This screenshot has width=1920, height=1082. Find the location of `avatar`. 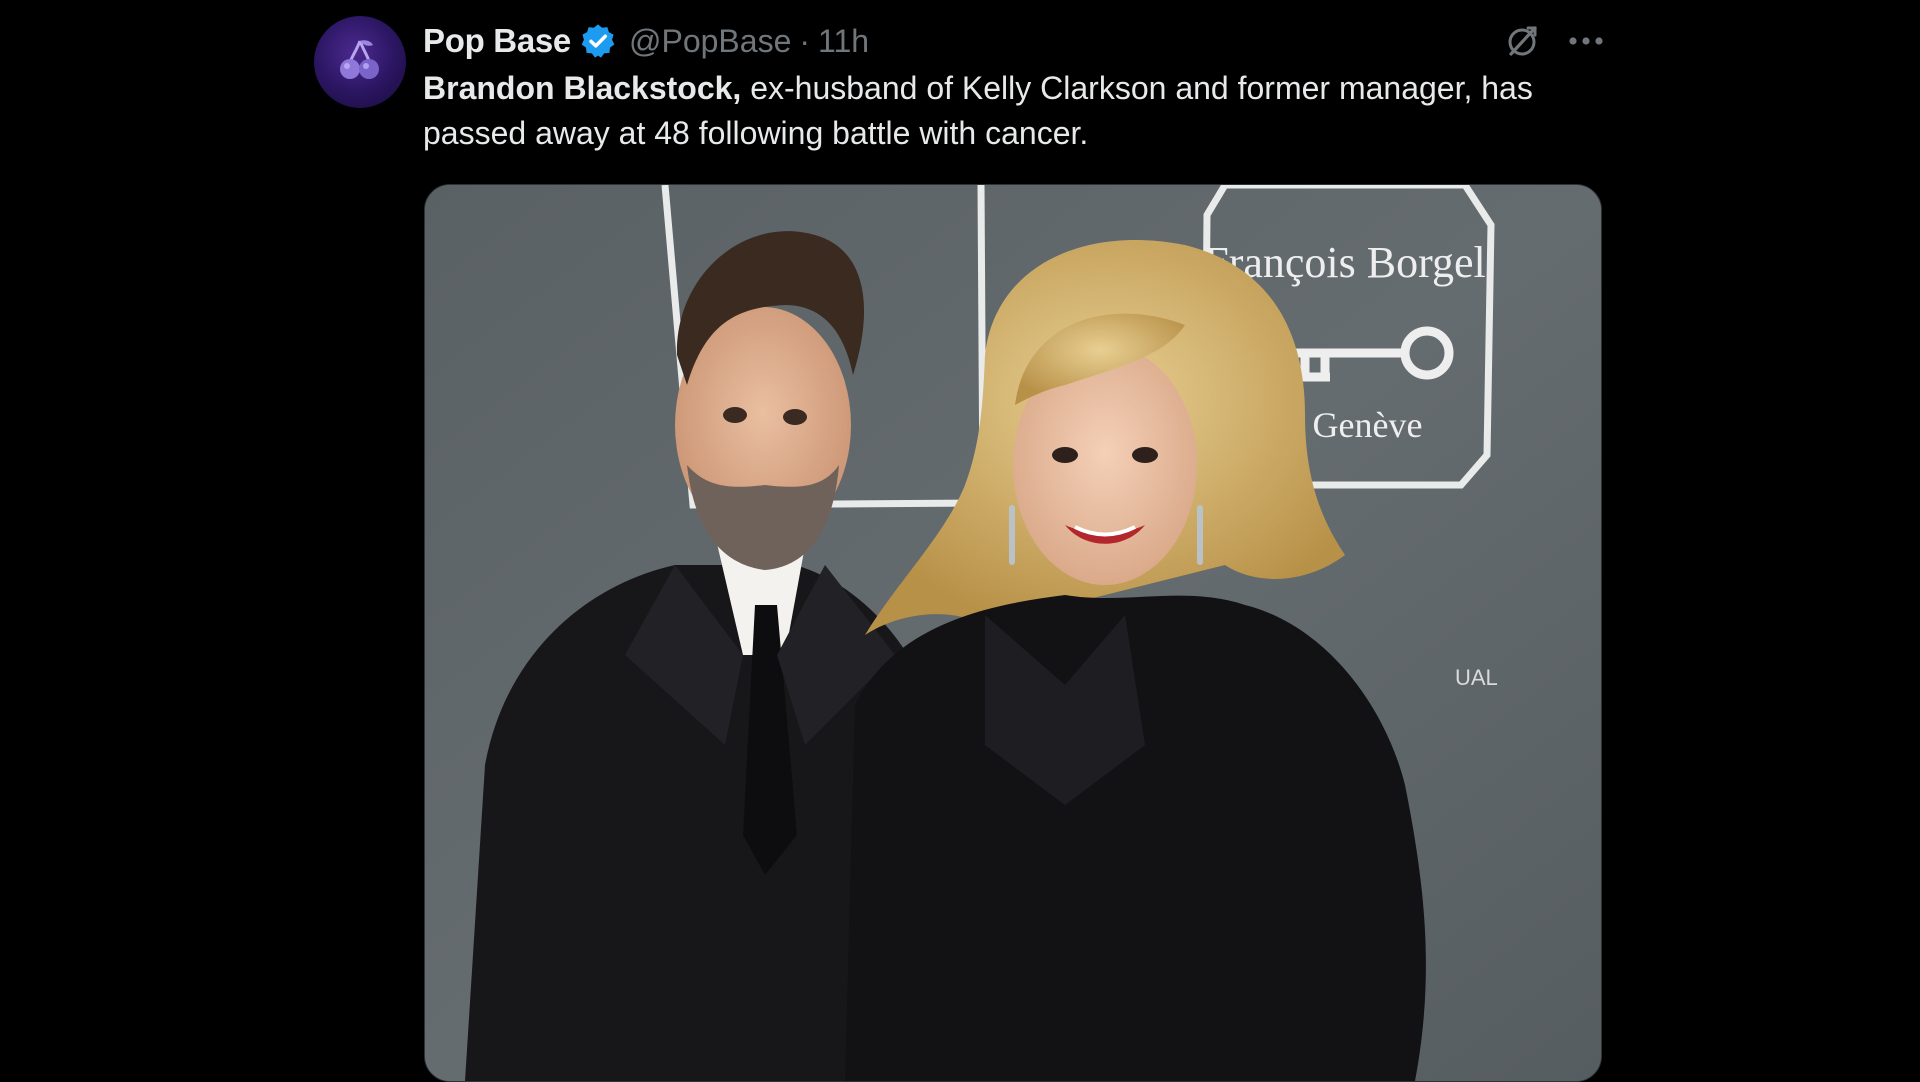

avatar is located at coordinates (360, 62).